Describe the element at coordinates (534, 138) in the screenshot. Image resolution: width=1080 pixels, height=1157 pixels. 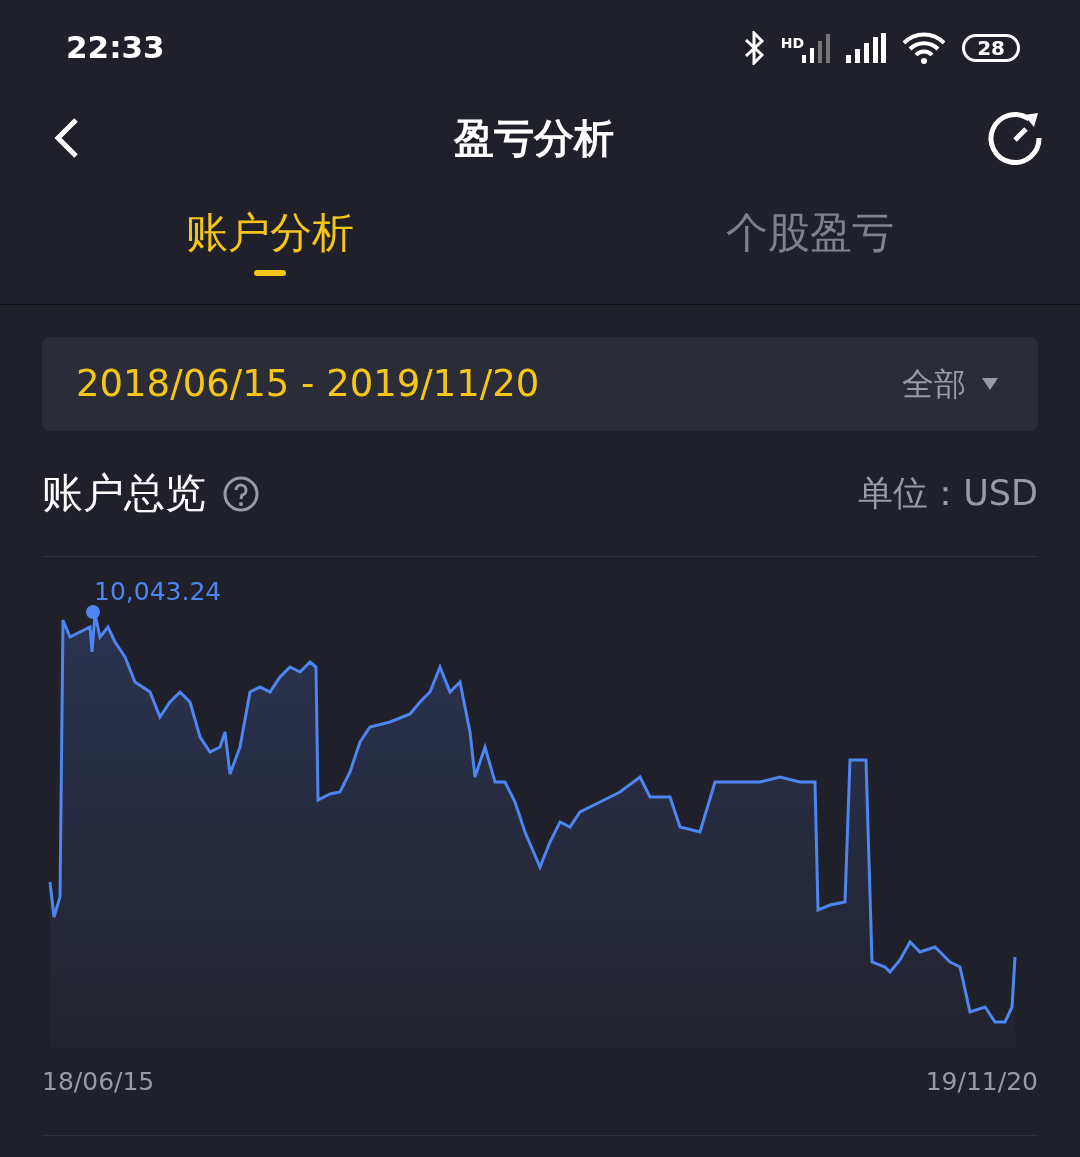
I see `page-title: 盈亏分析` at that location.